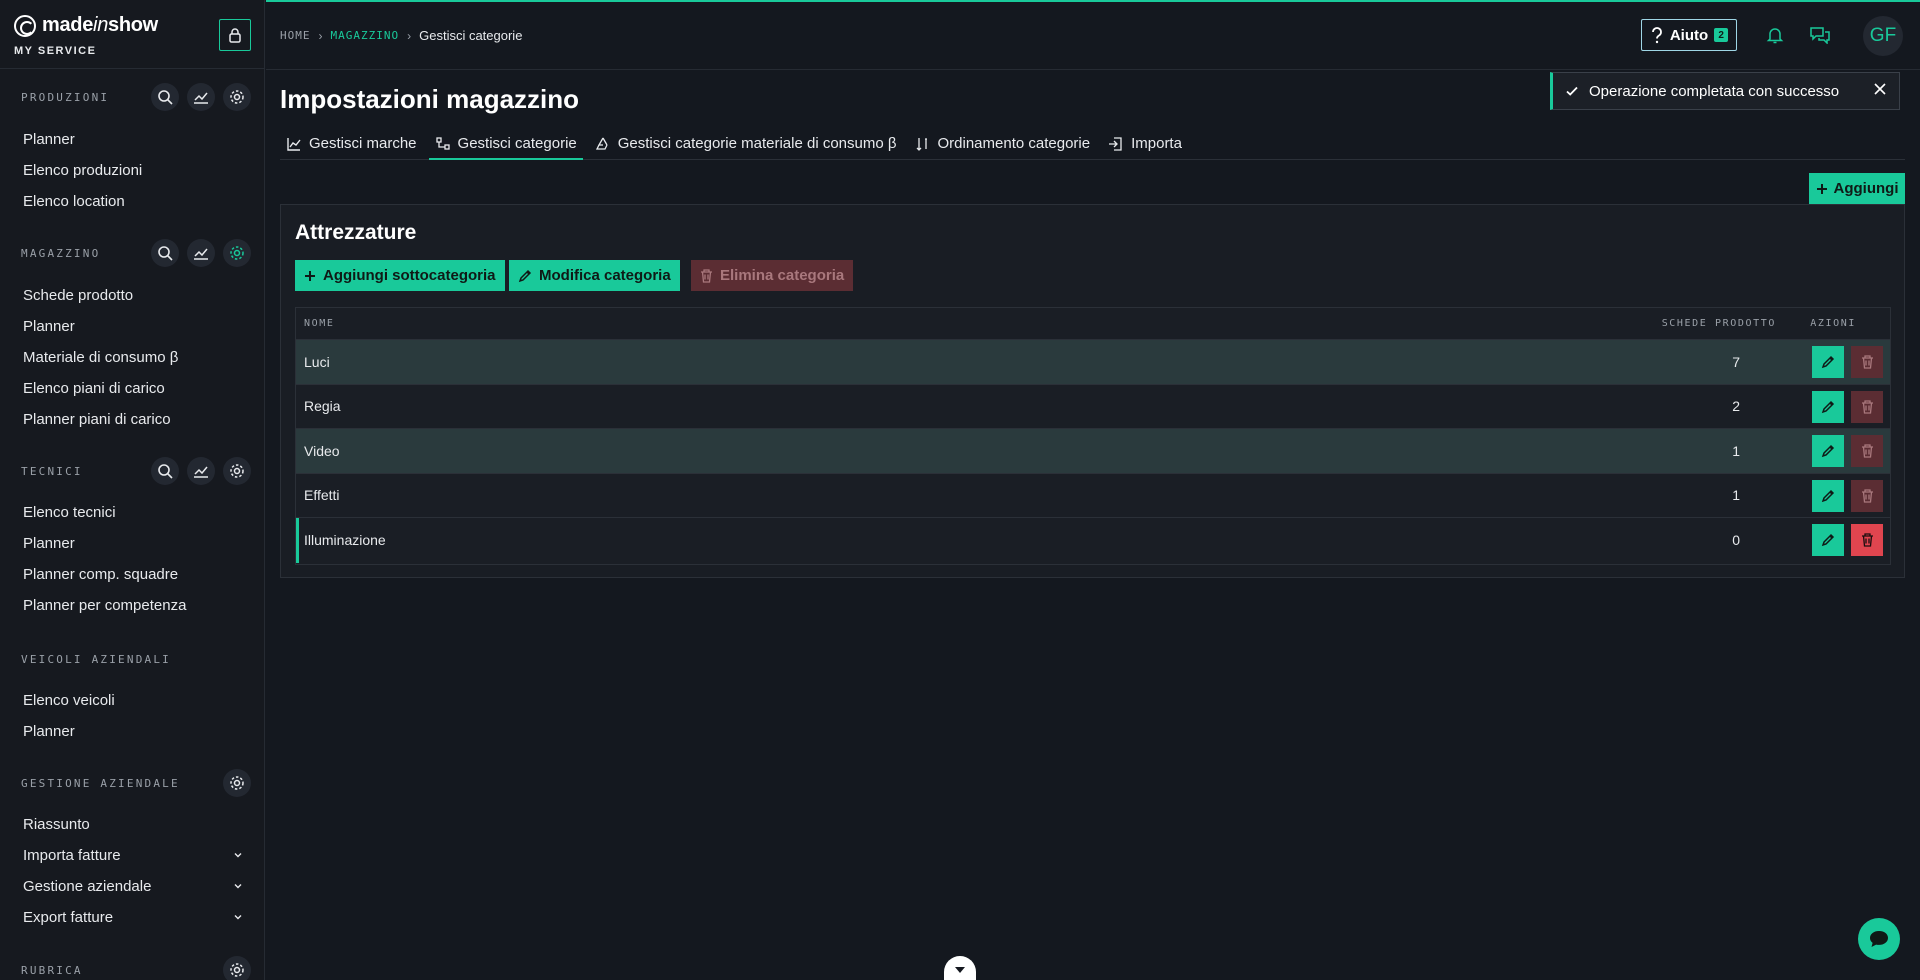  Describe the element at coordinates (1093, 540) in the screenshot. I see `table-row: Illuminazione 0` at that location.